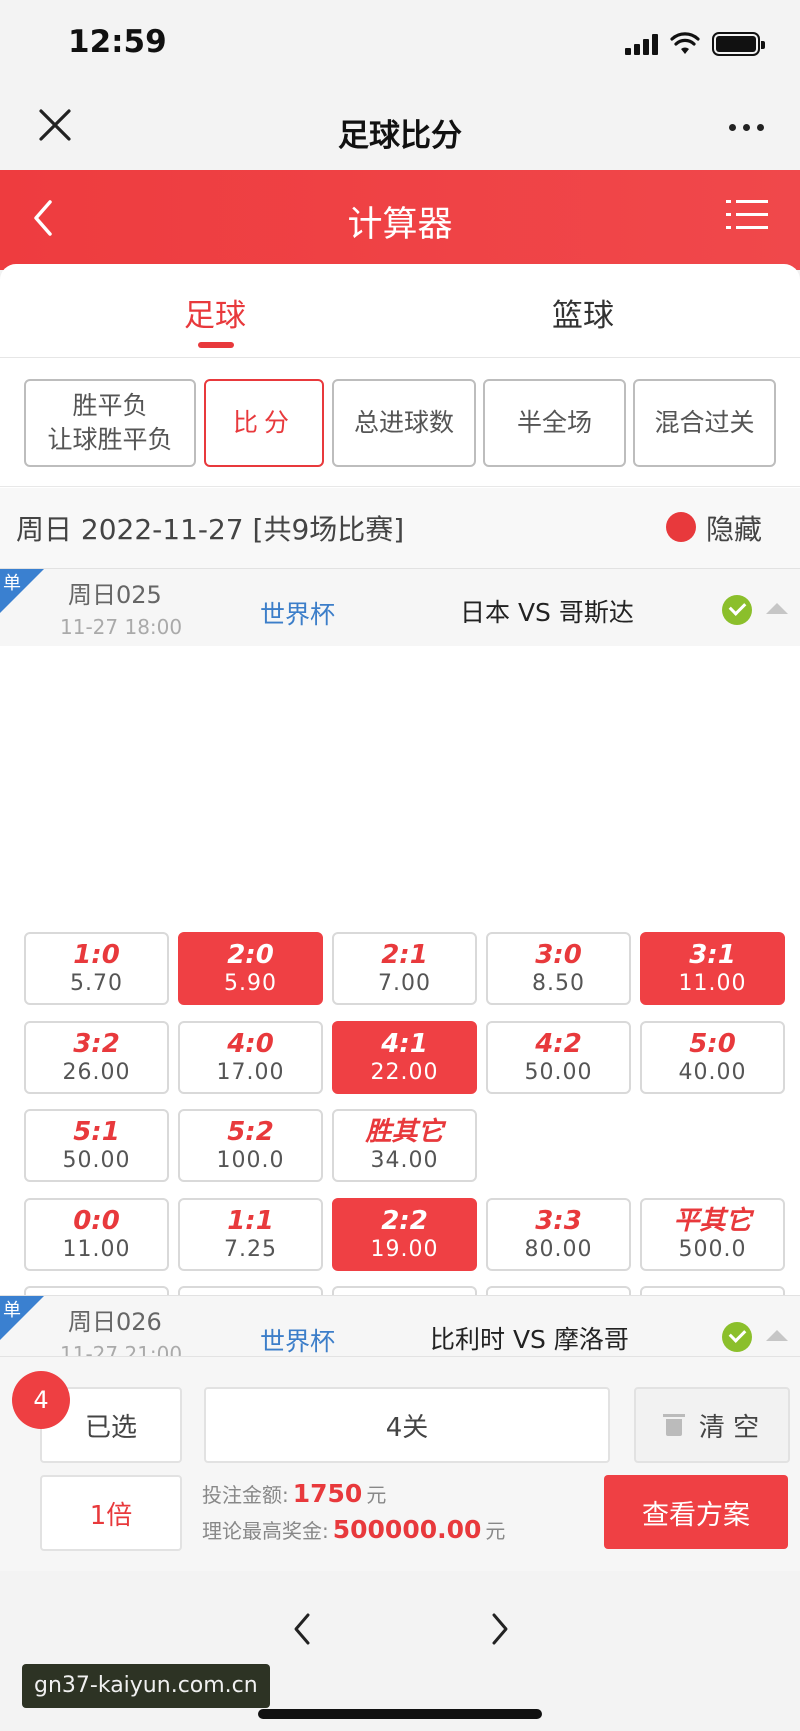  I want to click on hide-toggle-label: 隐藏, so click(734, 528).